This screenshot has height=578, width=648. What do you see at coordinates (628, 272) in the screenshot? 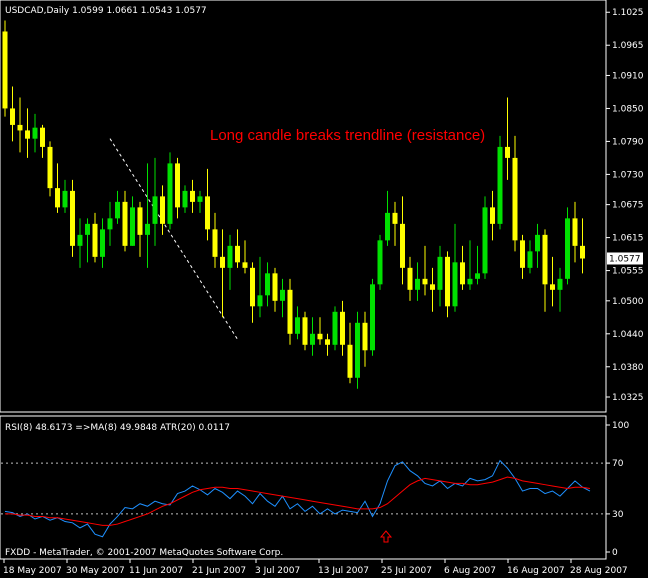
I see `price-tick-label: 1.0555` at bounding box center [628, 272].